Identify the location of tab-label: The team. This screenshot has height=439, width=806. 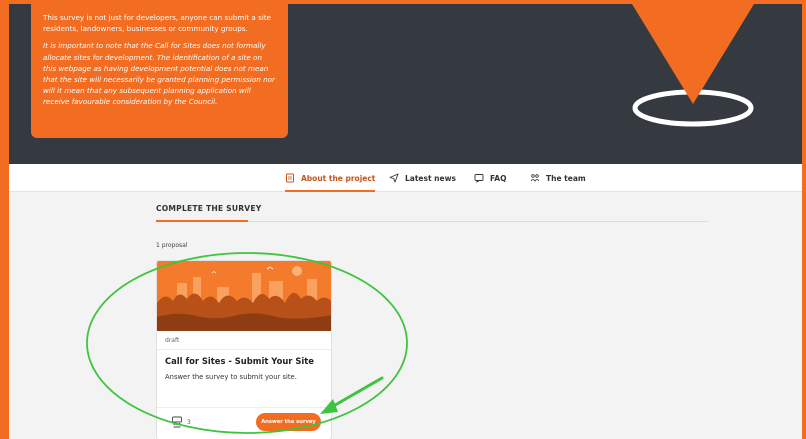
(566, 178).